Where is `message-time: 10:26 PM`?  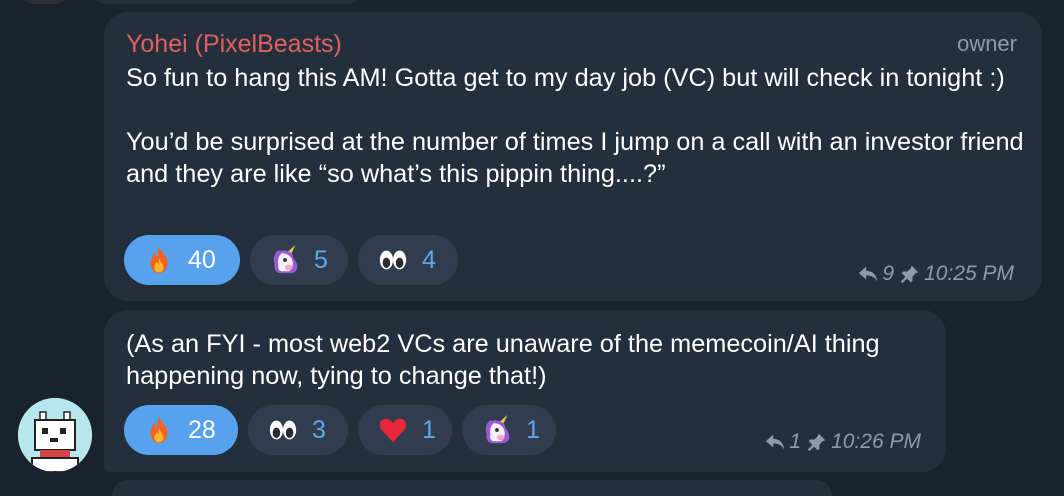
message-time: 10:26 PM is located at coordinates (876, 441).